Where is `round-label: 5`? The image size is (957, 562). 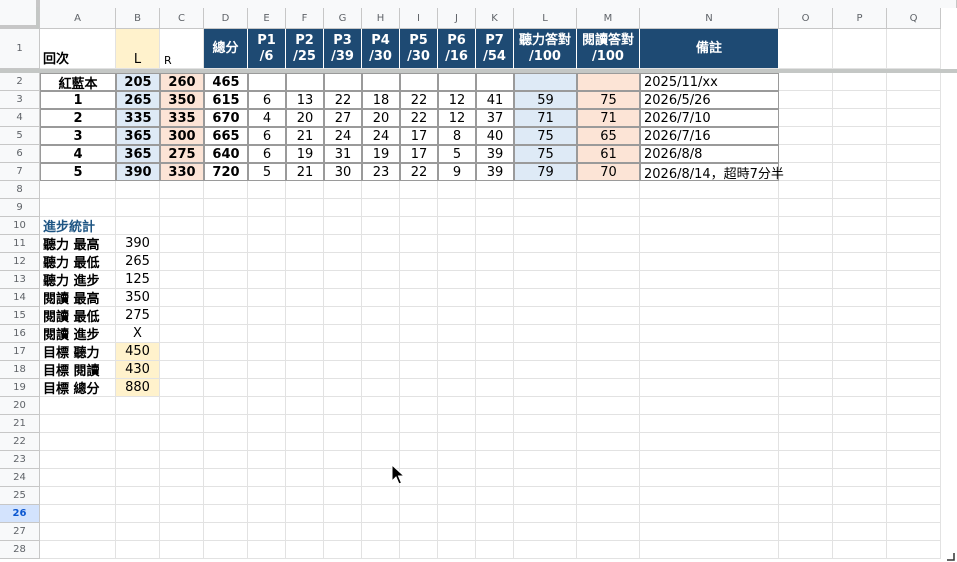 round-label: 5 is located at coordinates (78, 172).